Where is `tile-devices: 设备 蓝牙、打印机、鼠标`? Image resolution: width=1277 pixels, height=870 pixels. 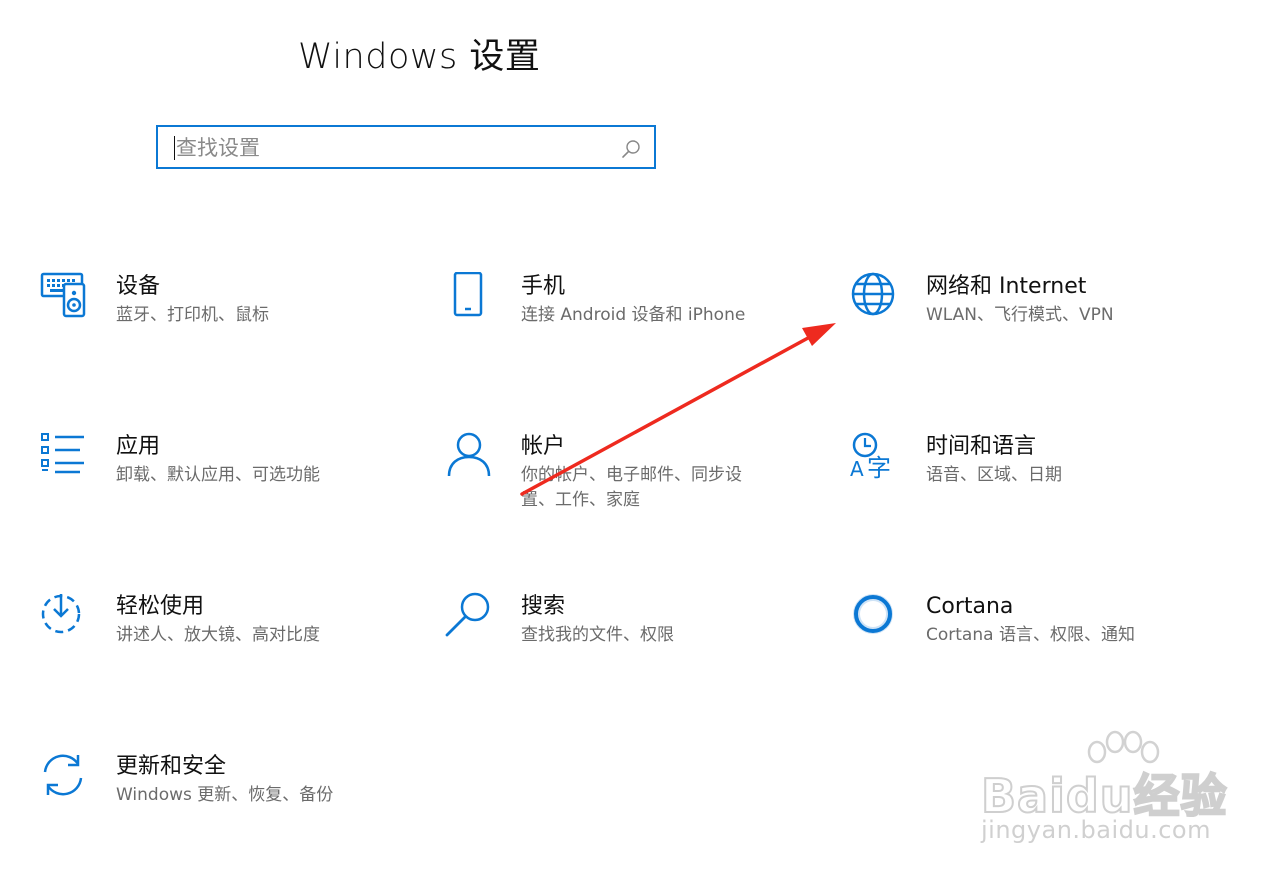
tile-devices: 设备 蓝牙、打印机、鼠标 is located at coordinates (225, 327).